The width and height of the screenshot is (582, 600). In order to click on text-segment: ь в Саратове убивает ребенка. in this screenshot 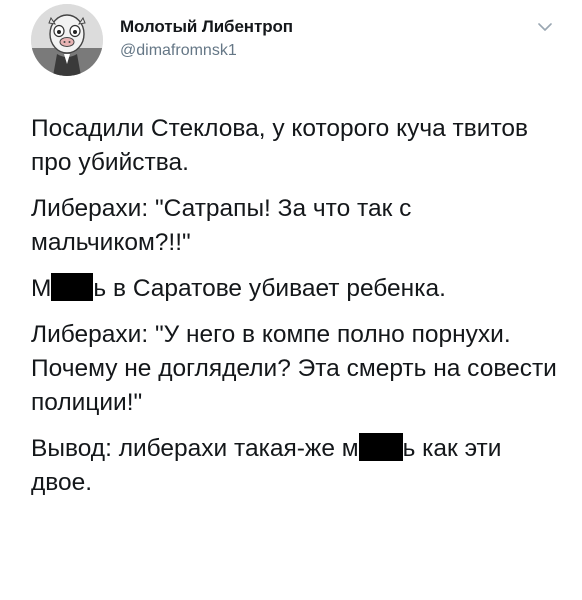, I will do `click(269, 288)`.